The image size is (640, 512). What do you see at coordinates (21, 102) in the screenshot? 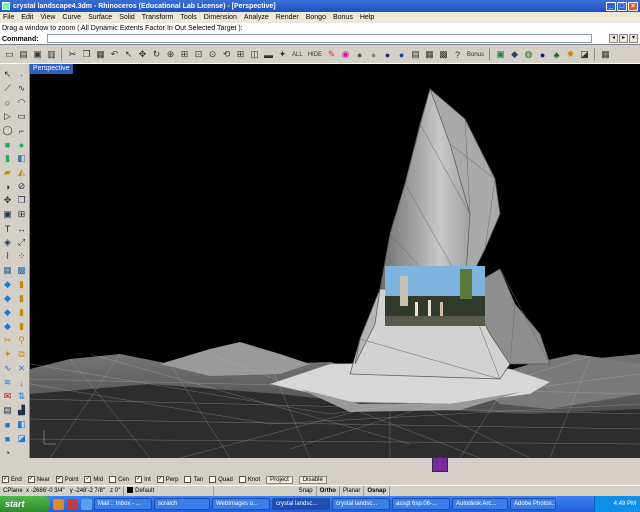
I see `arc-icon: ◠` at bounding box center [21, 102].